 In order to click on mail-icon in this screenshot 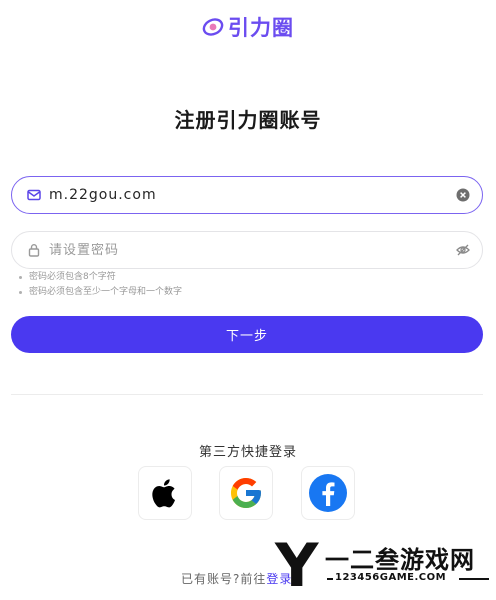, I will do `click(34, 195)`.